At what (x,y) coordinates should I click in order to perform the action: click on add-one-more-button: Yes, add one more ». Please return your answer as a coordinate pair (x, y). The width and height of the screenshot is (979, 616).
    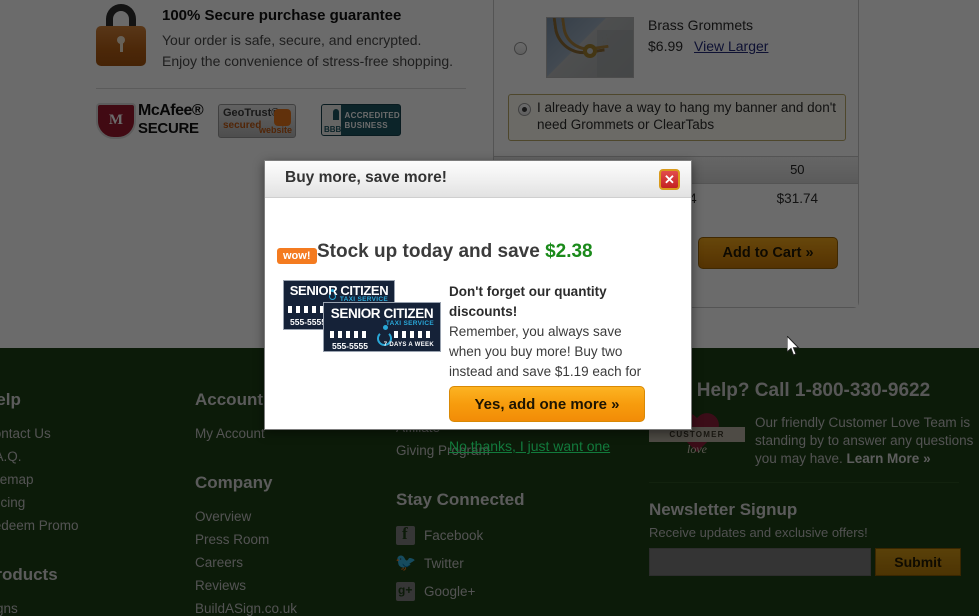
    Looking at the image, I should click on (547, 404).